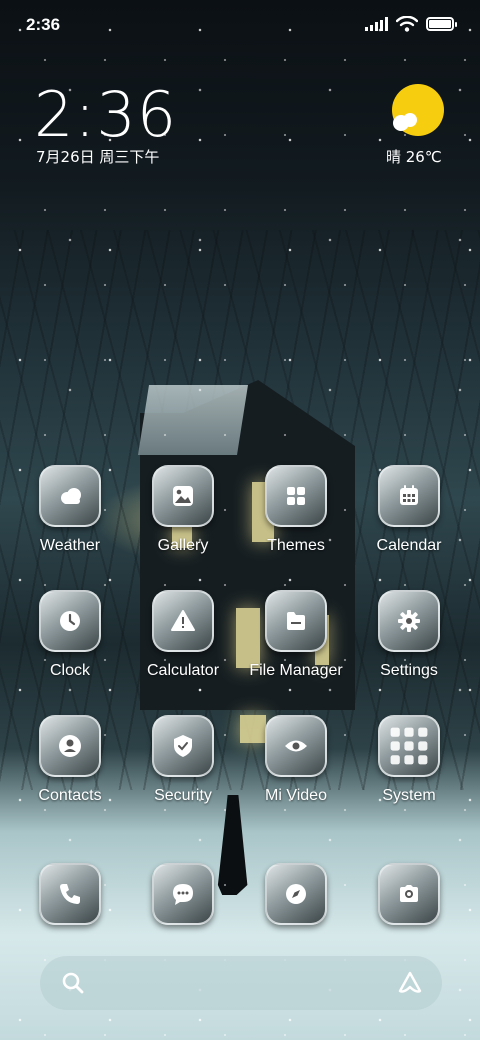  I want to click on app-themes: Themes, so click(296, 510).